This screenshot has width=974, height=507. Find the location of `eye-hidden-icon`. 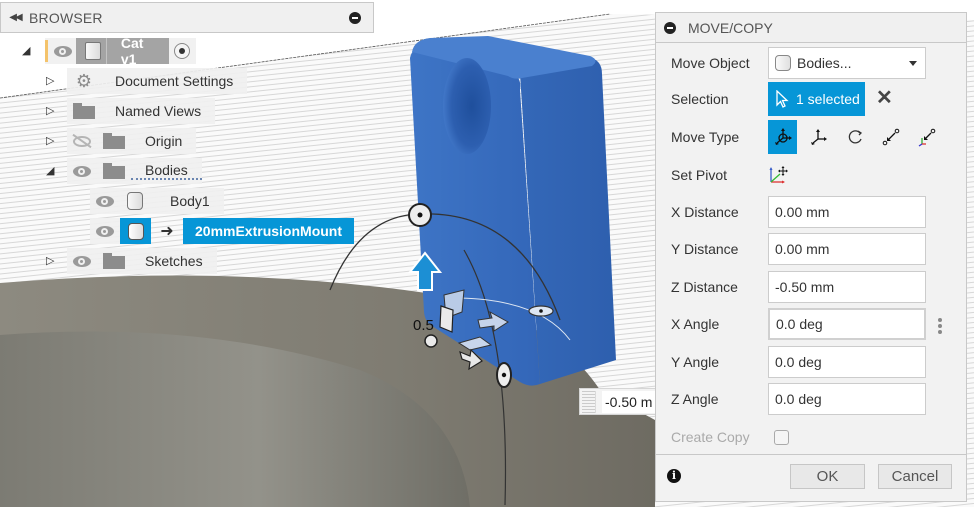

eye-hidden-icon is located at coordinates (82, 141).